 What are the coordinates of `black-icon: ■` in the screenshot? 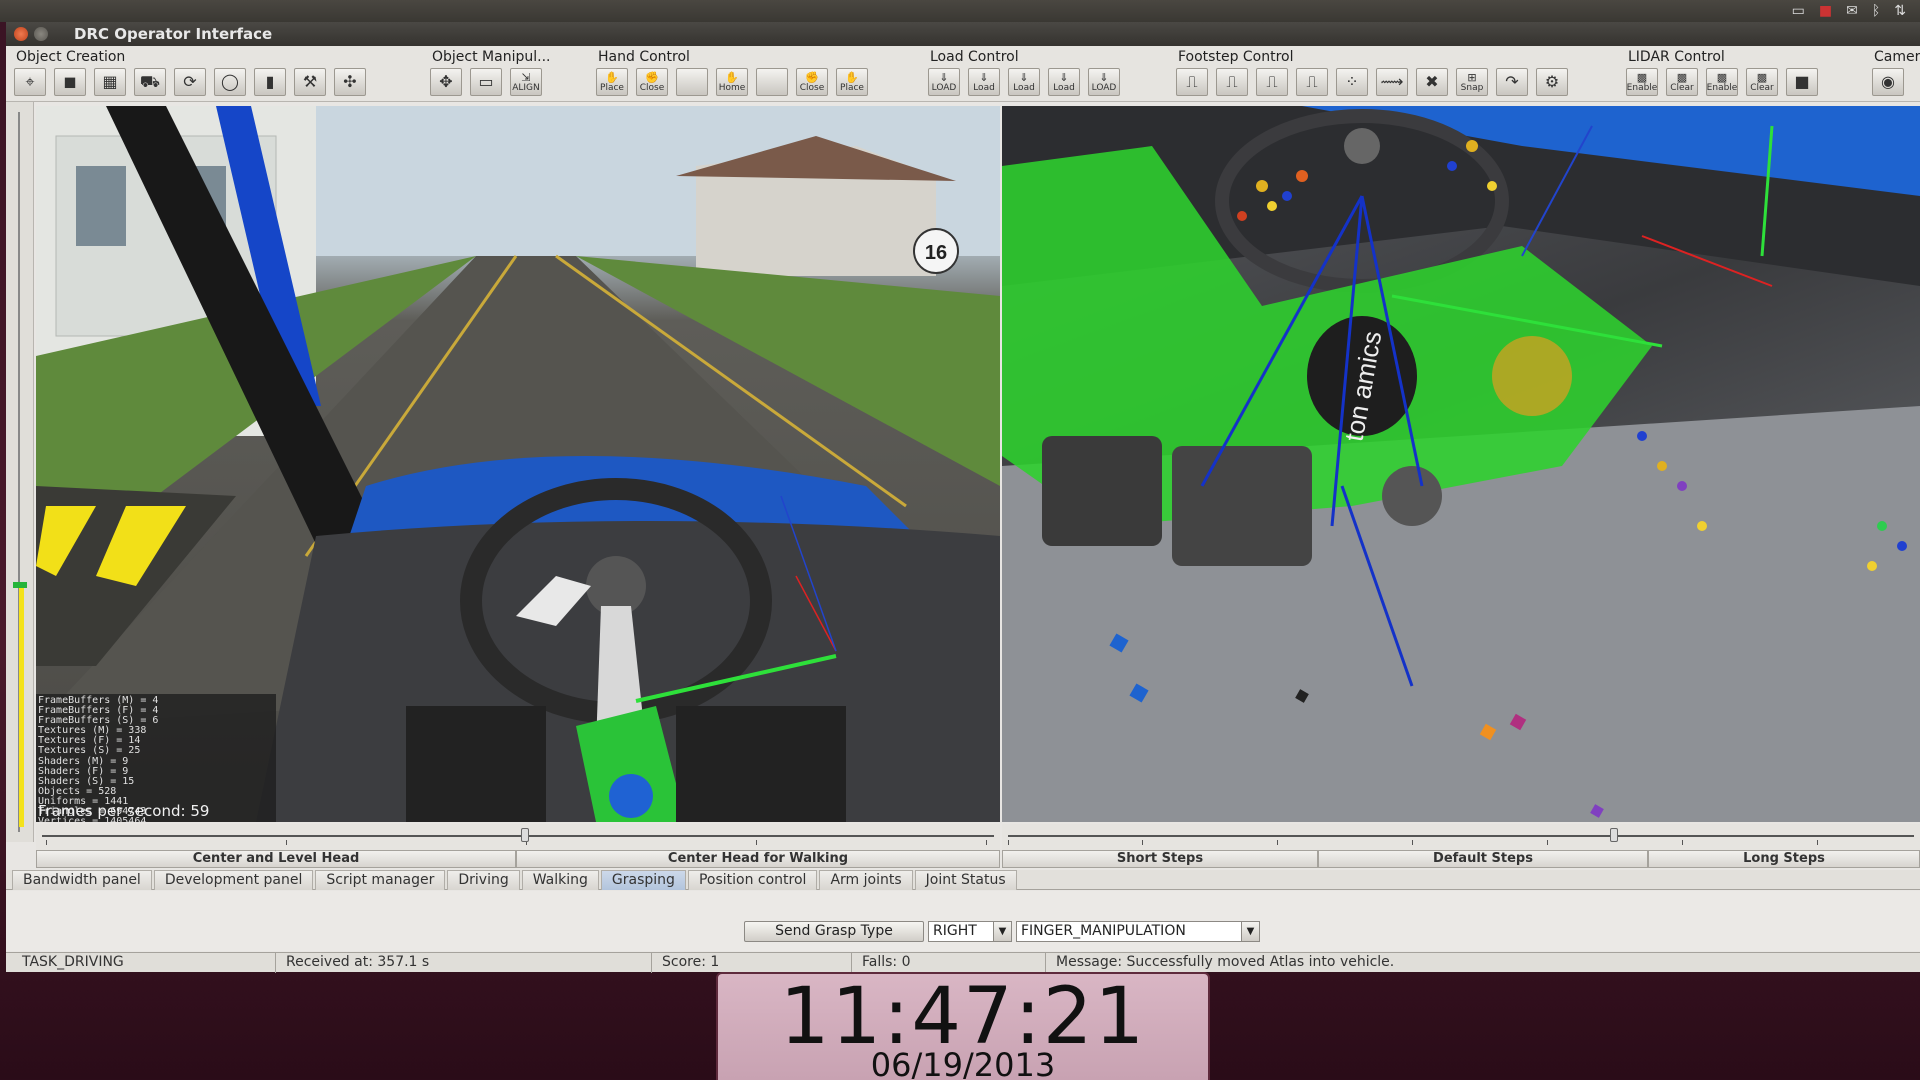 It's located at (1802, 82).